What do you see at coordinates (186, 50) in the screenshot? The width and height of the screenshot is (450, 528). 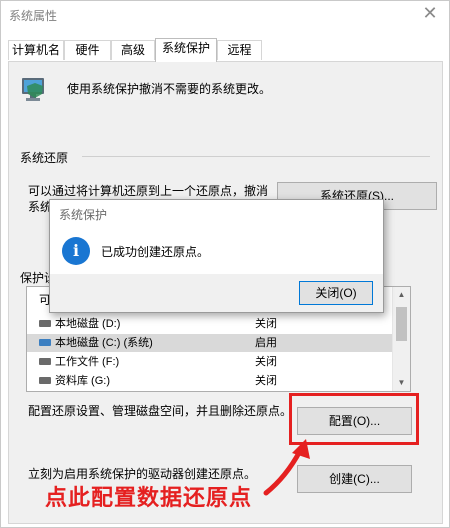 I see `tab-system-protection: 系统保护` at bounding box center [186, 50].